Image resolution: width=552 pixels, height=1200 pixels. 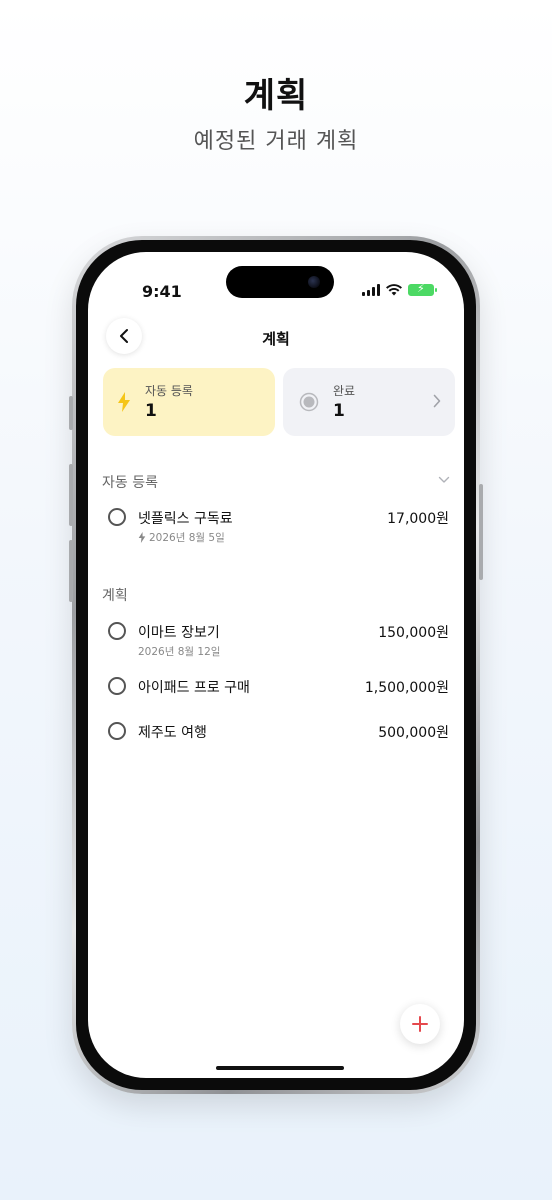 I want to click on item-title: 넷플릭스 구독료, so click(x=185, y=519).